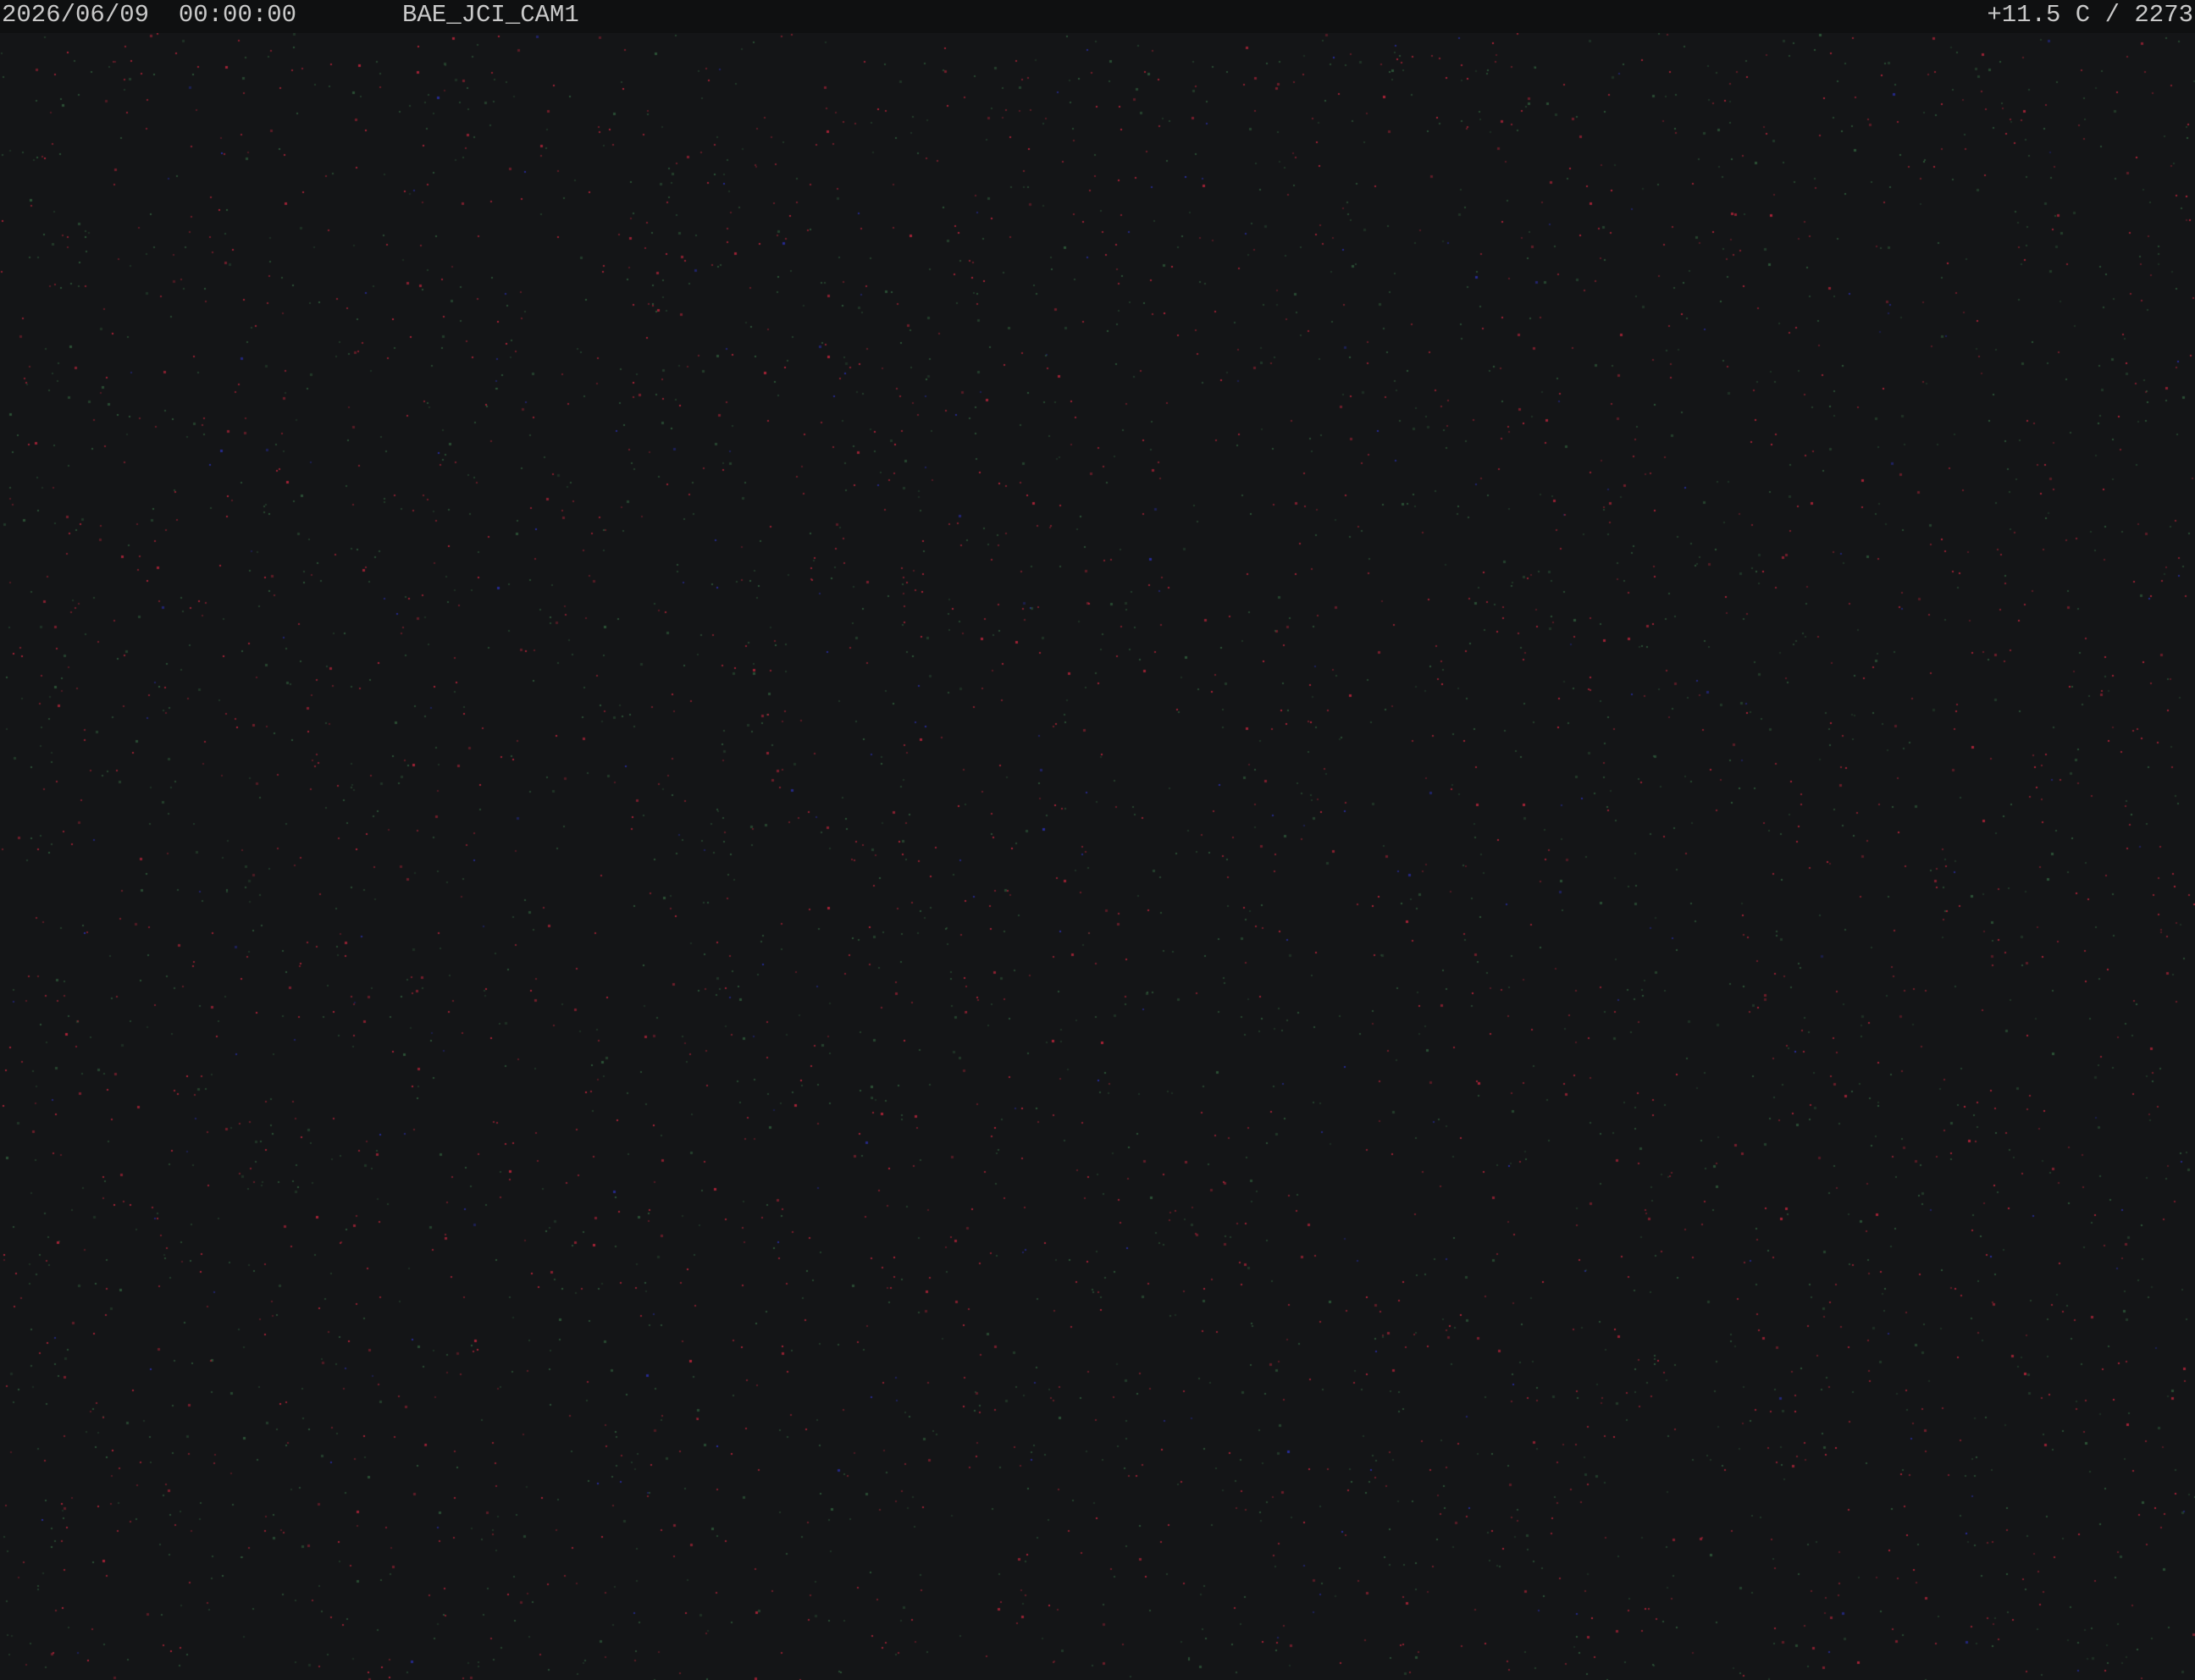 The width and height of the screenshot is (2195, 1680). Describe the element at coordinates (1097, 17) in the screenshot. I see `osd-overlay-bar` at that location.